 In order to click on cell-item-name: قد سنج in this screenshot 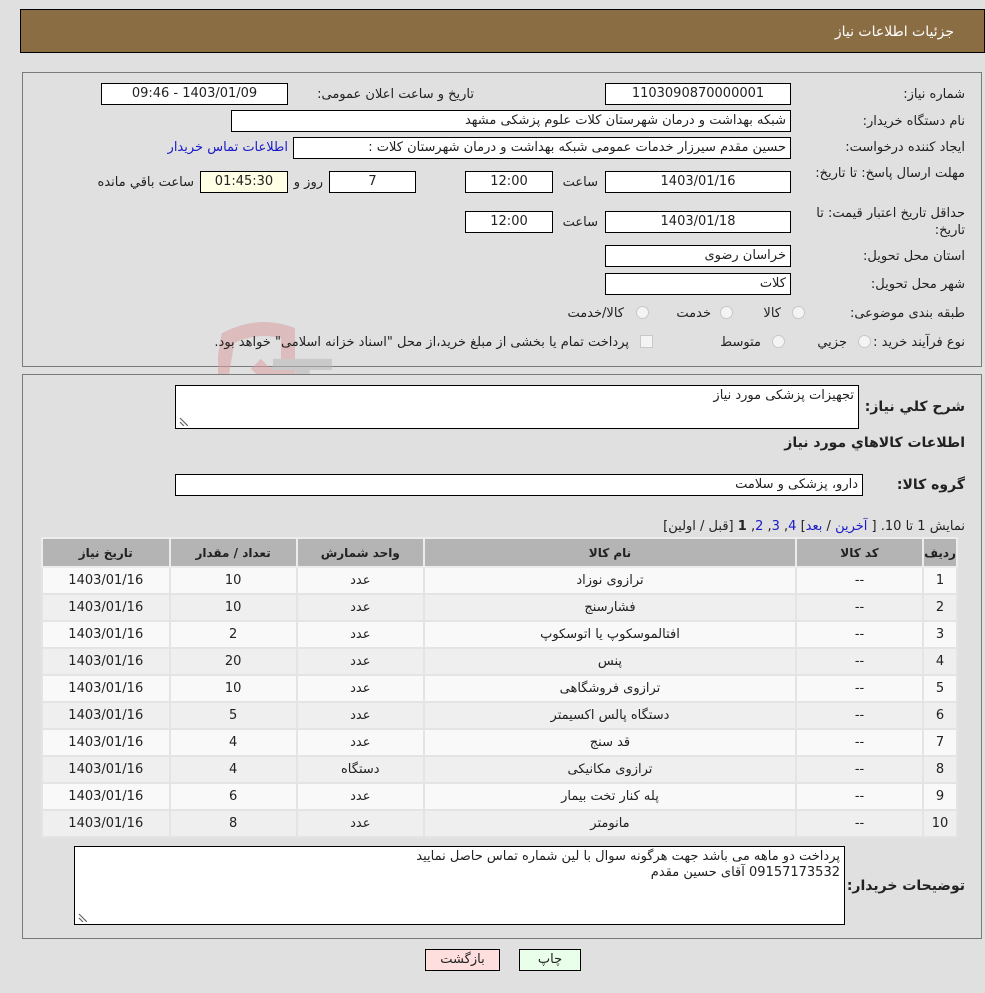, I will do `click(610, 742)`.